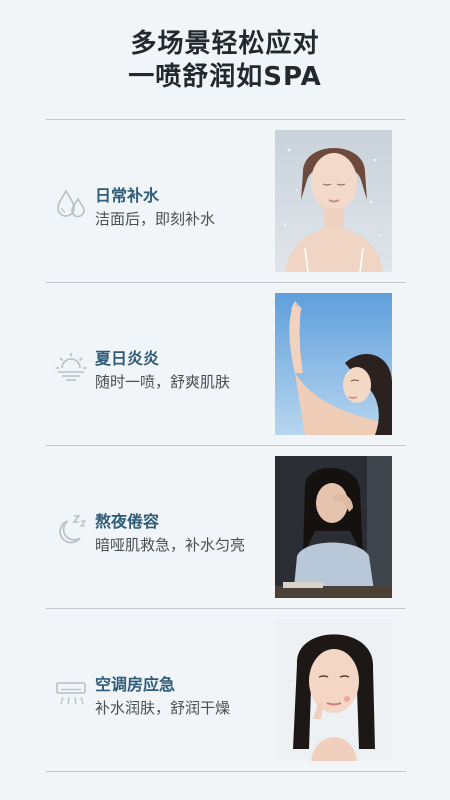  Describe the element at coordinates (225, 77) in the screenshot. I see `headline-line-2: 一喷舒润如SPA` at that location.